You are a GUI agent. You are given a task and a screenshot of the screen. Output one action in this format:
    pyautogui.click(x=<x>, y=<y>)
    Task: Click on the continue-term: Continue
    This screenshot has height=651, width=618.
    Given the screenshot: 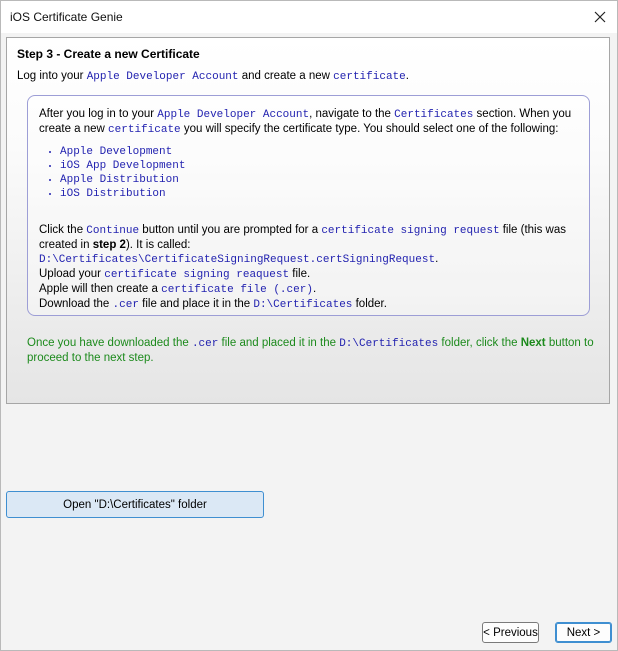 What is the action you would take?
    pyautogui.click(x=113, y=231)
    